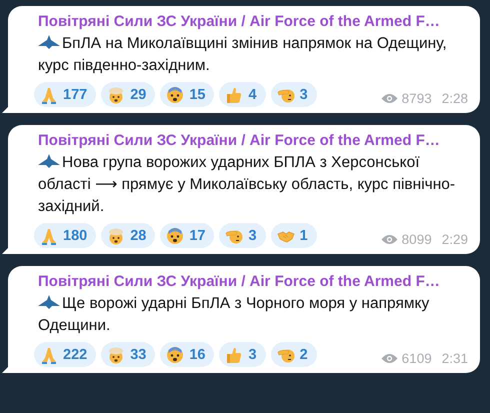 This screenshot has height=413, width=490. Describe the element at coordinates (417, 98) in the screenshot. I see `view-count: 8793` at that location.